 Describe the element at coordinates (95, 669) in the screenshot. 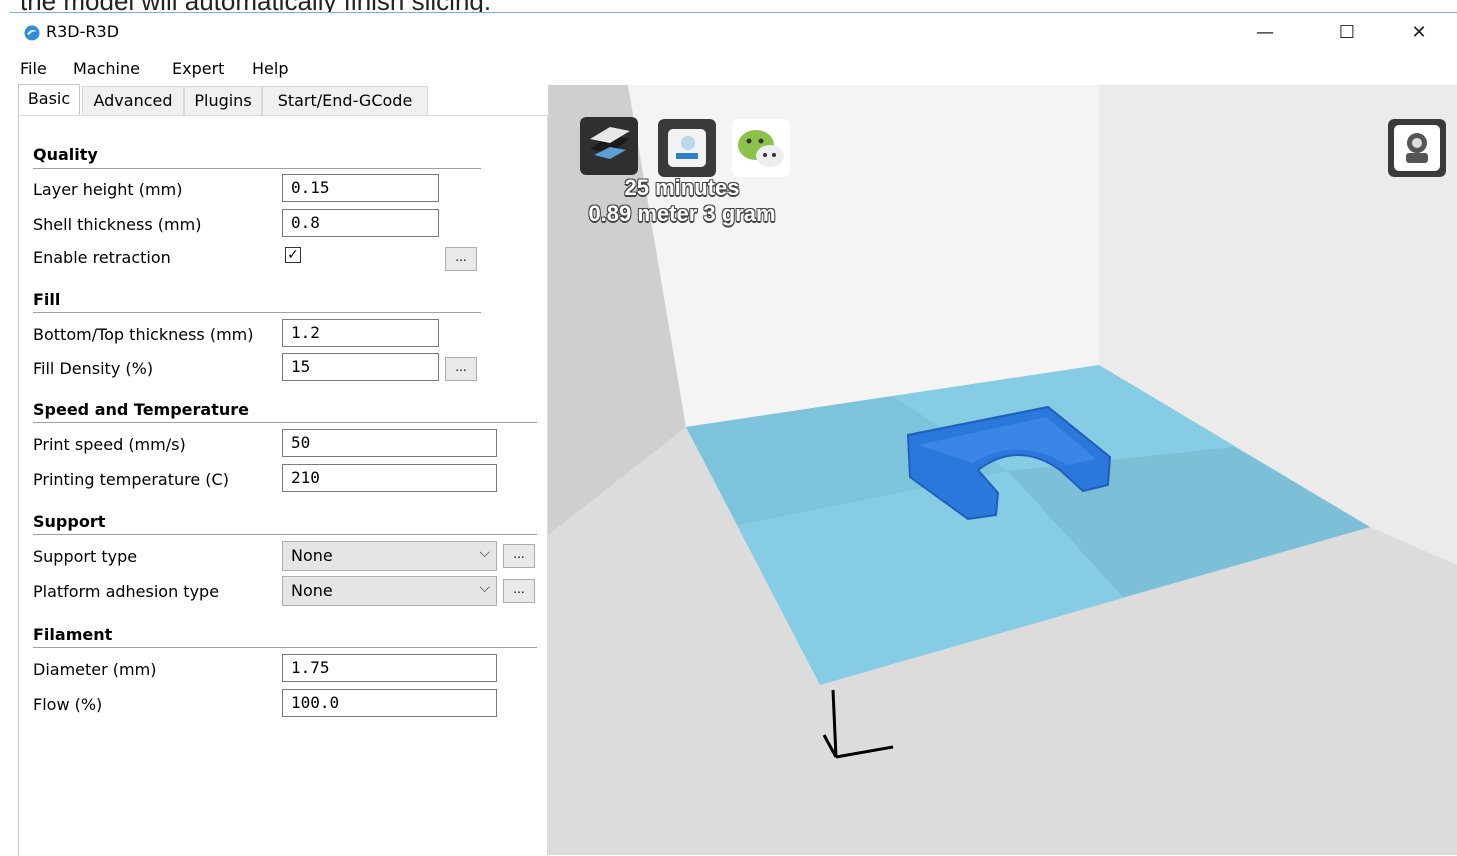

I see `diameter-label: Diameter (mm)` at that location.